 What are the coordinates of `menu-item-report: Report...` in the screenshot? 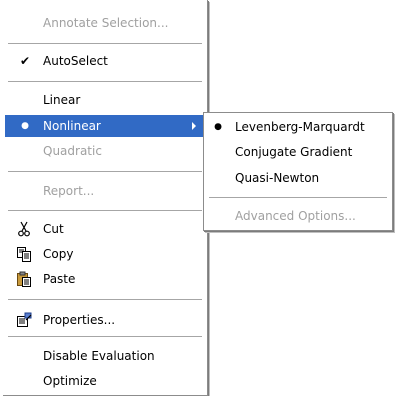 It's located at (105, 191).